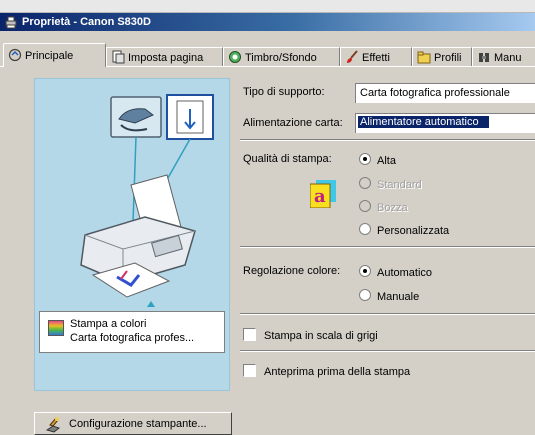 The height and width of the screenshot is (435, 535). I want to click on color-automatico-radio: Automatico, so click(395, 272).